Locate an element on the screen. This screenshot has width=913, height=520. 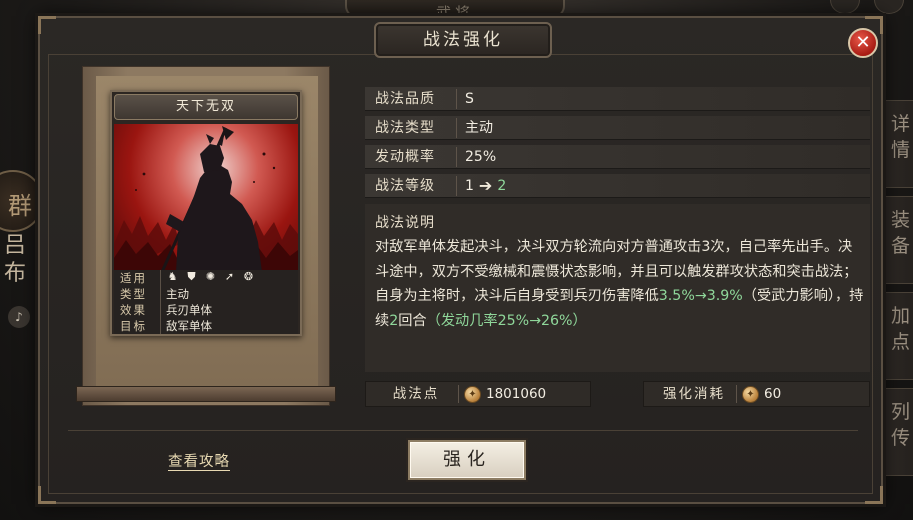
points-value: 1801060 is located at coordinates (516, 394).